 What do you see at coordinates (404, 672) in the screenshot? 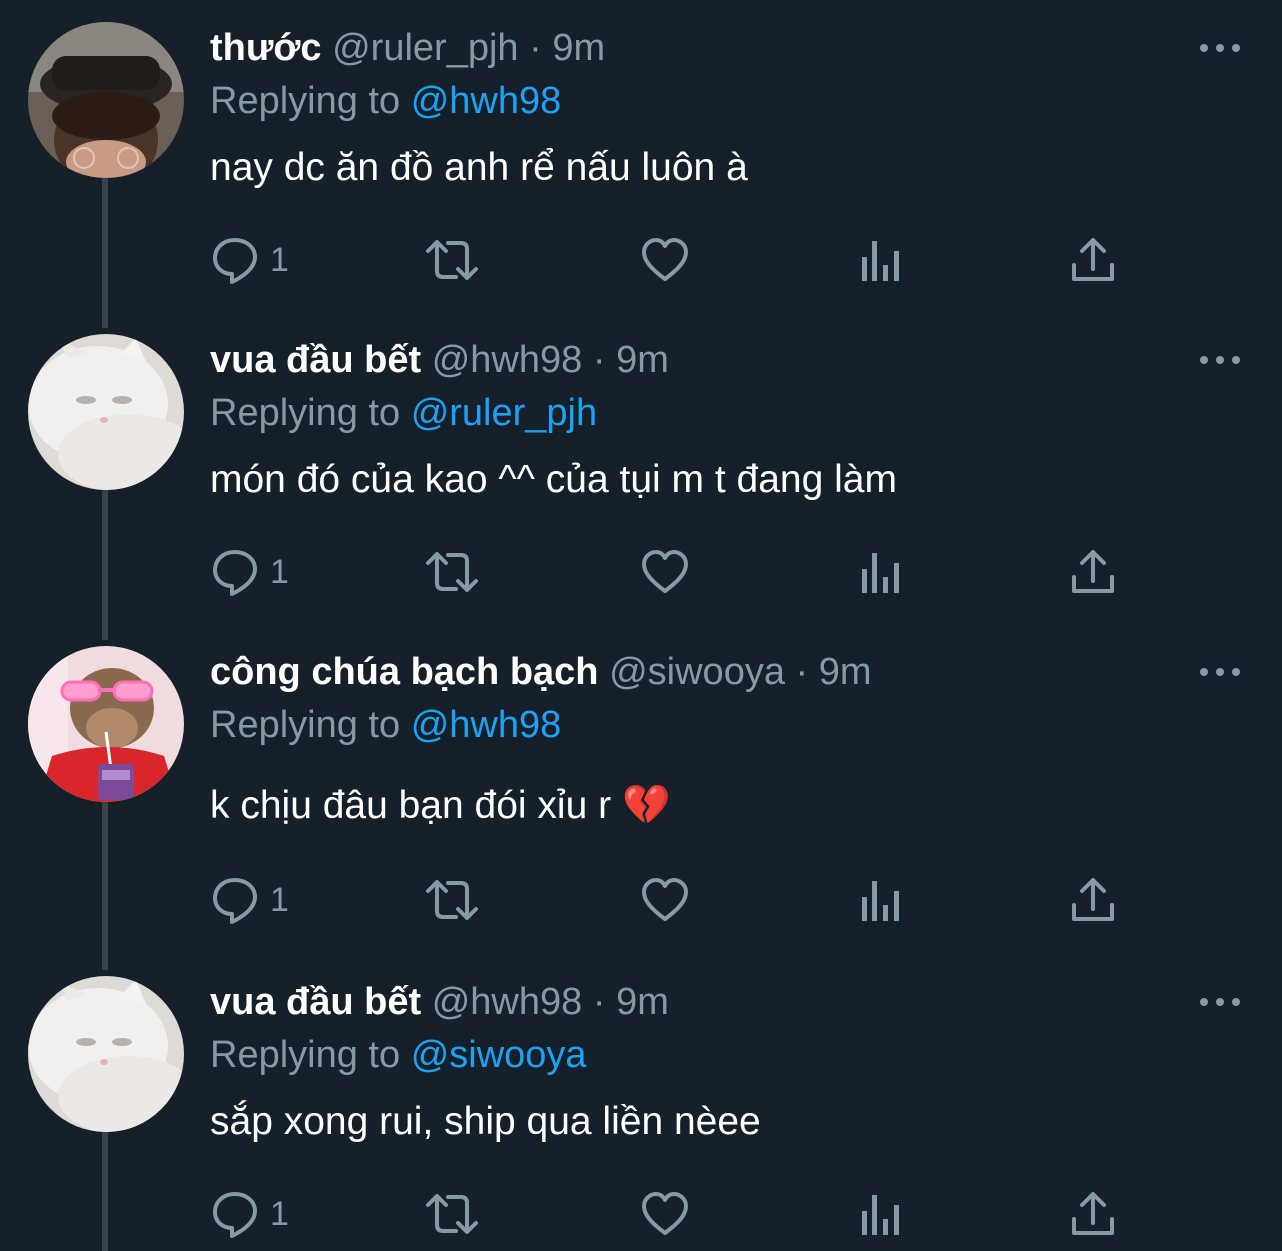
I see `display-name: công chúa bạch bạch` at bounding box center [404, 672].